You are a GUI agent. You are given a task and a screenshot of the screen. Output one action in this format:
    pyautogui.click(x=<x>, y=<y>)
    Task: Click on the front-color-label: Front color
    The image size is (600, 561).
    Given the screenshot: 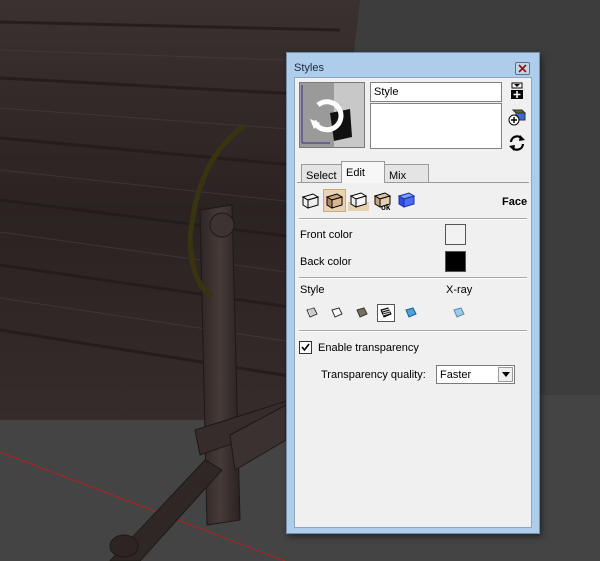 What is the action you would take?
    pyautogui.click(x=326, y=235)
    